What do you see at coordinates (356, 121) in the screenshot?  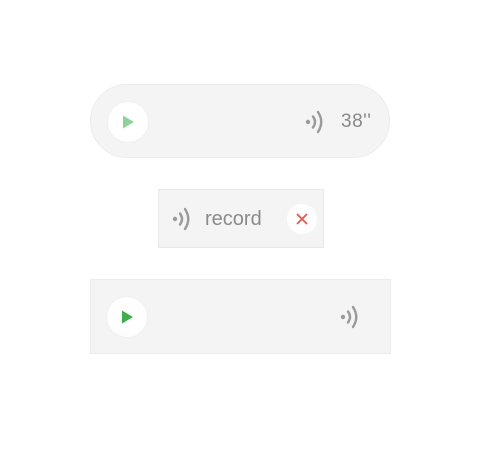 I see `duration-label: 38''` at bounding box center [356, 121].